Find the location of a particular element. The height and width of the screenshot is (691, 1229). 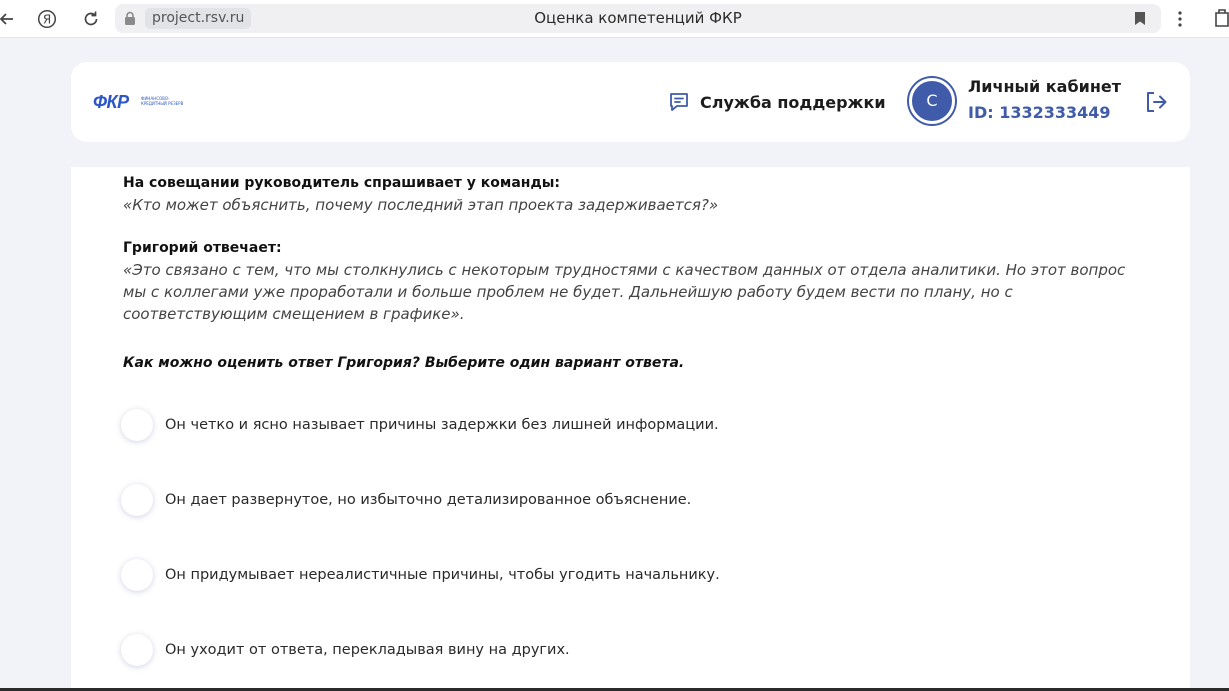

chat-icon is located at coordinates (679, 102).